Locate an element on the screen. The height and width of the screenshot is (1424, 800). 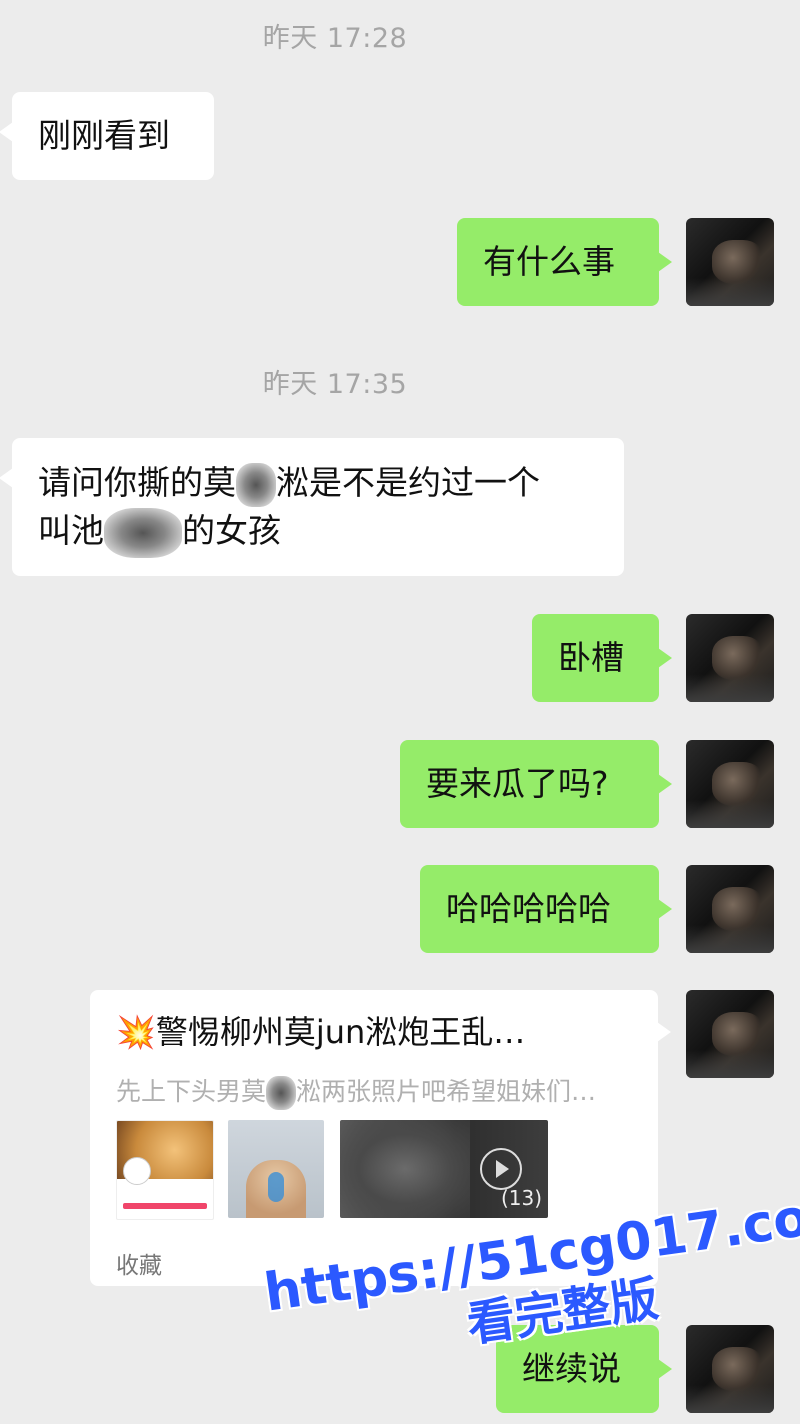
outgoing-message: 要来瓜了吗? is located at coordinates (536, 784).